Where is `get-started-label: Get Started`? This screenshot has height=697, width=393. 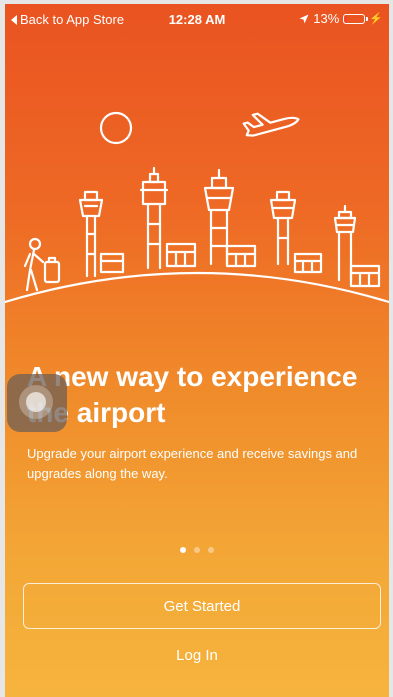
get-started-label: Get Started is located at coordinates (202, 606).